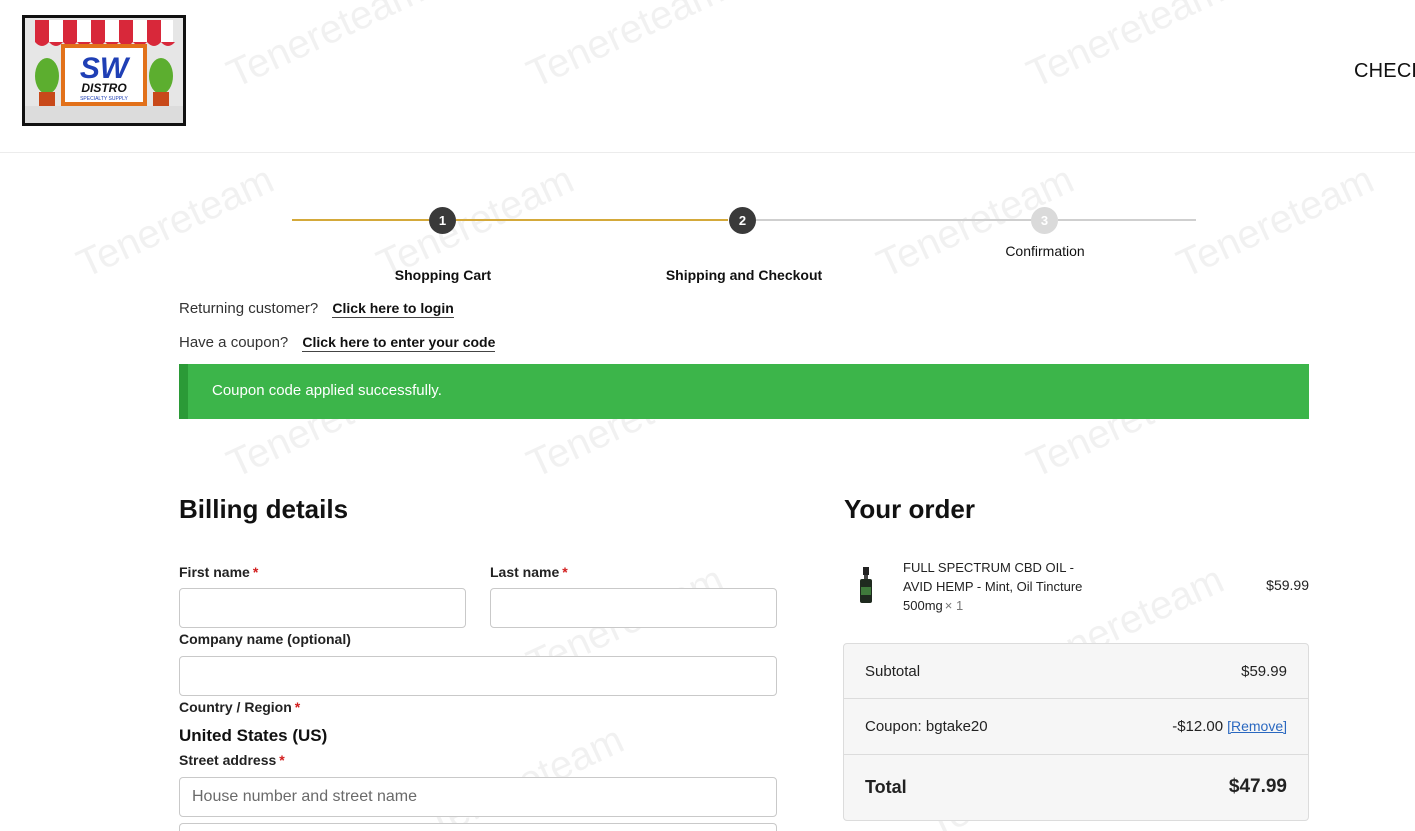 This screenshot has height=831, width=1415. What do you see at coordinates (478, 676) in the screenshot?
I see `company-name-input` at bounding box center [478, 676].